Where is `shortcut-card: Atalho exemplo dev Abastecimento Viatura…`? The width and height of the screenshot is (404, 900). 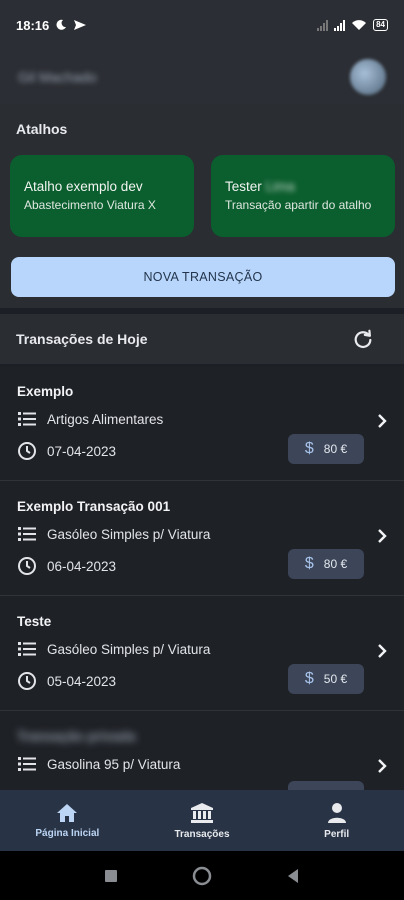 shortcut-card: Atalho exemplo dev Abastecimento Viatura… is located at coordinates (102, 196).